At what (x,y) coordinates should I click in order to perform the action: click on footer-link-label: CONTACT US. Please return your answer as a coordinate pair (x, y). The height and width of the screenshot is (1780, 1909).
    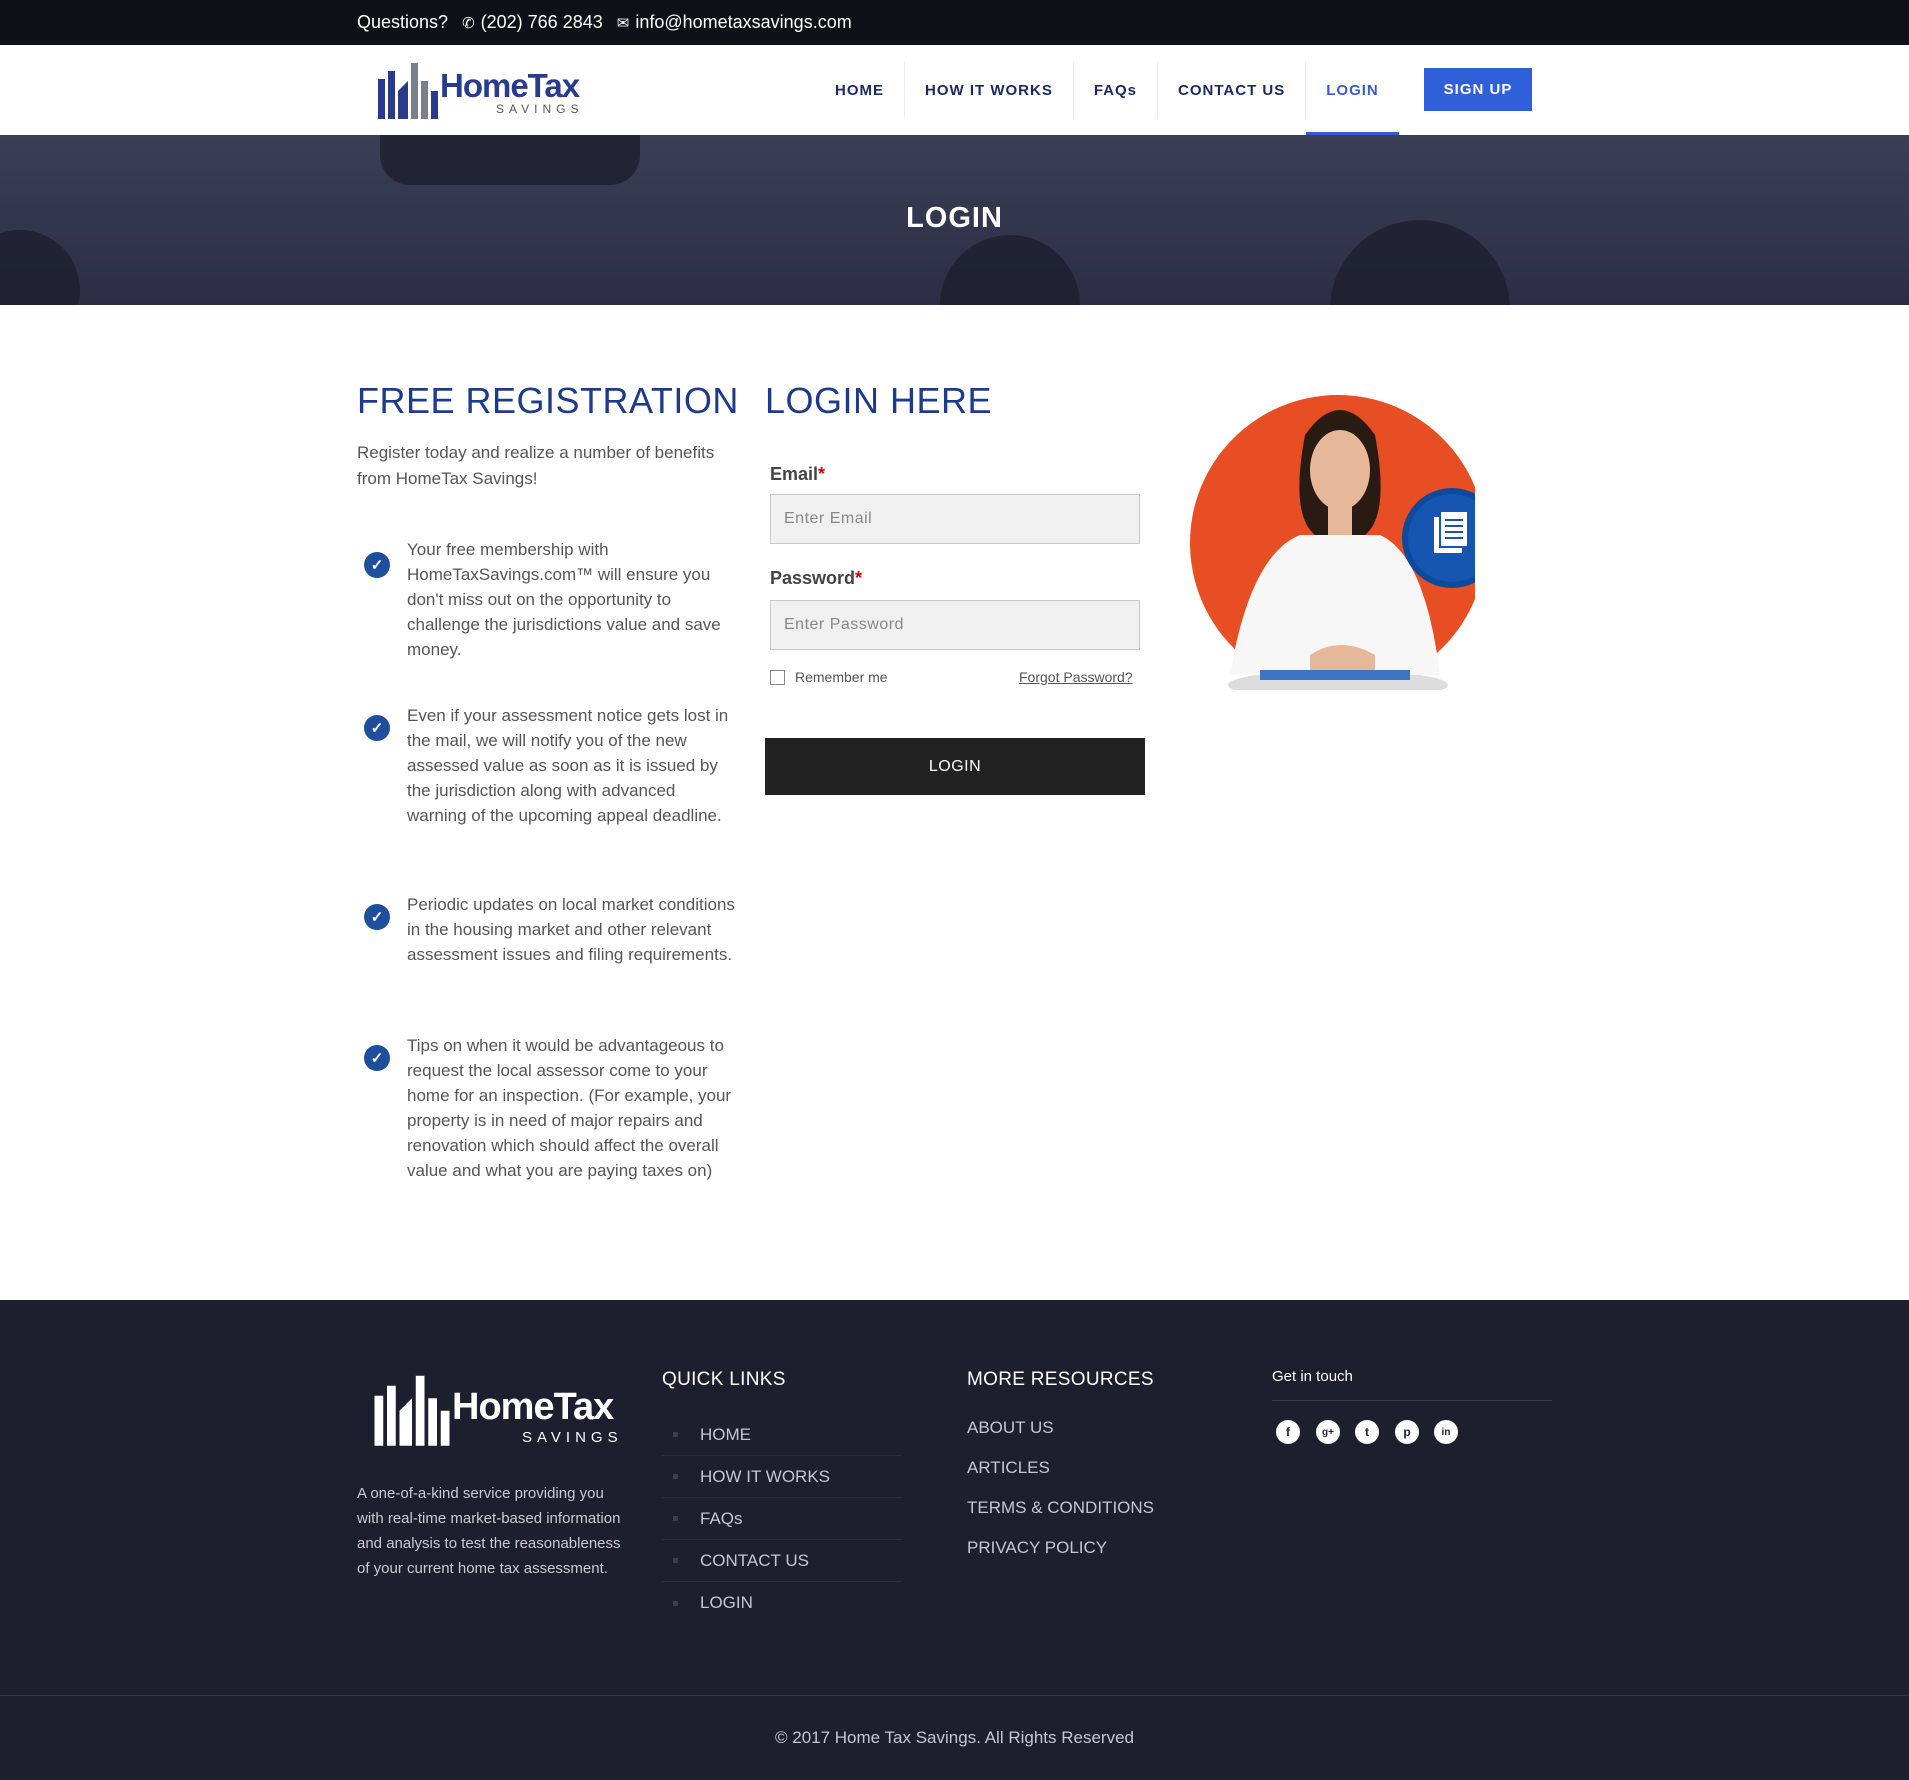
    Looking at the image, I should click on (754, 1560).